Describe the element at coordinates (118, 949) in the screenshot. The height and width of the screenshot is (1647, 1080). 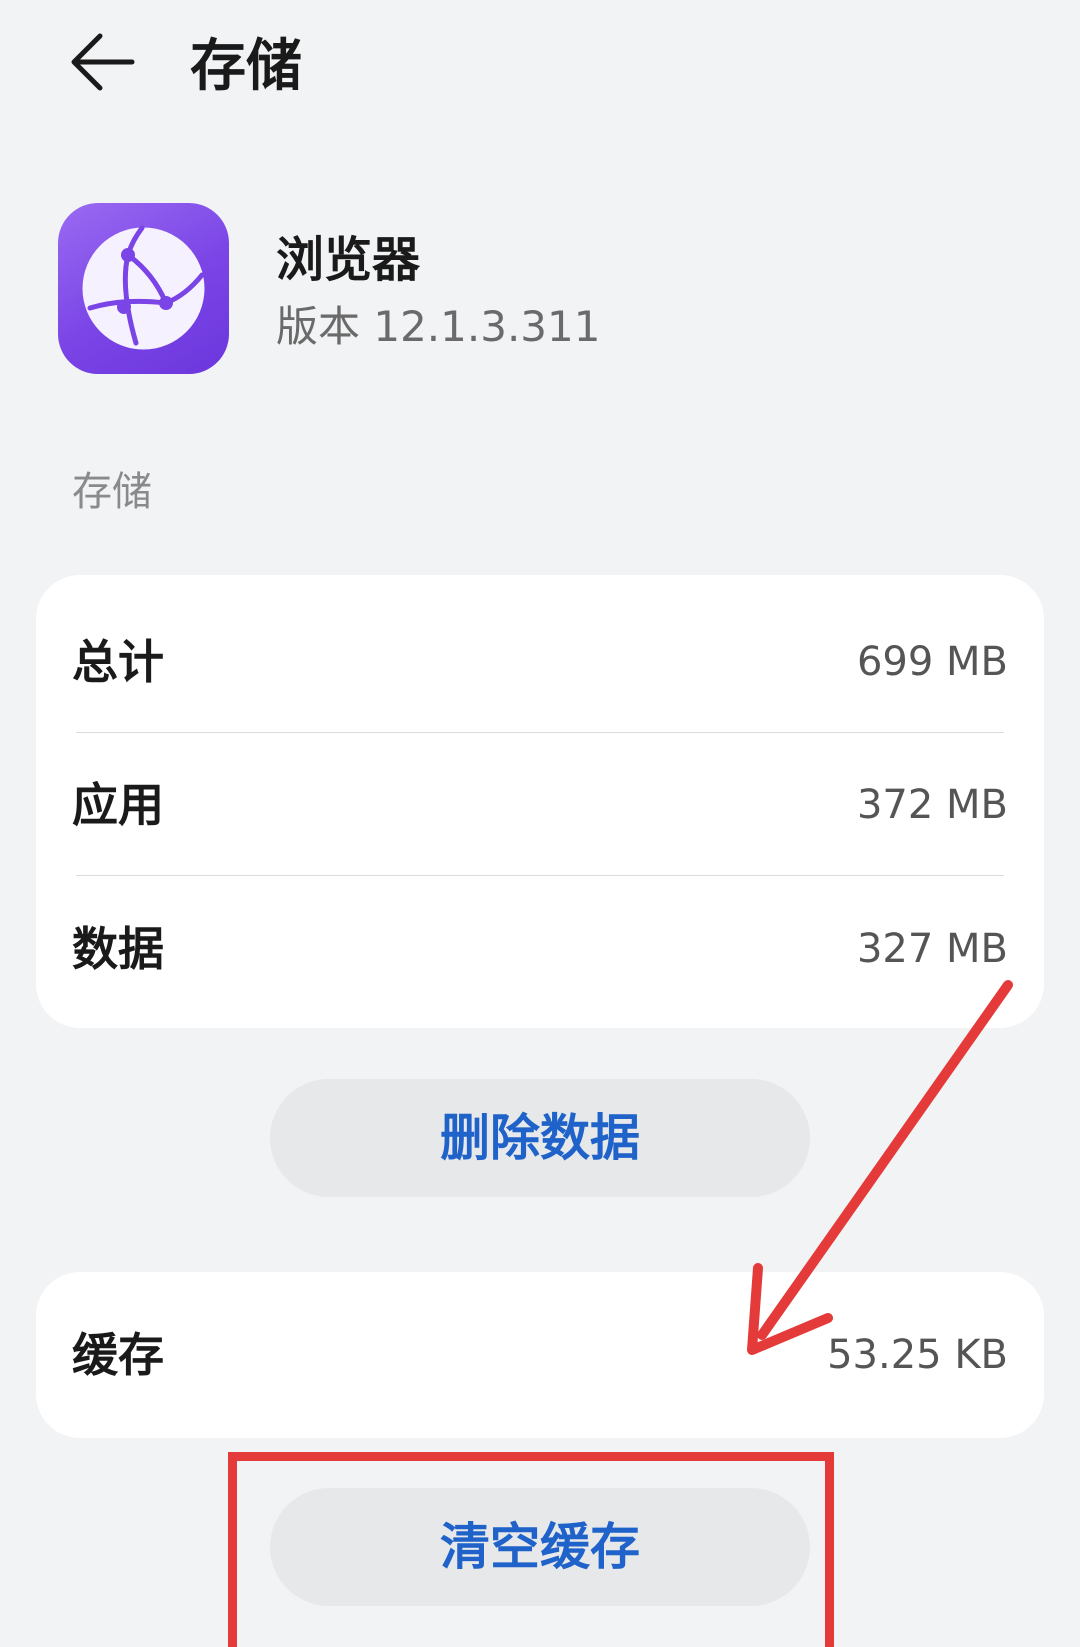
I see `row-label: 数据` at that location.